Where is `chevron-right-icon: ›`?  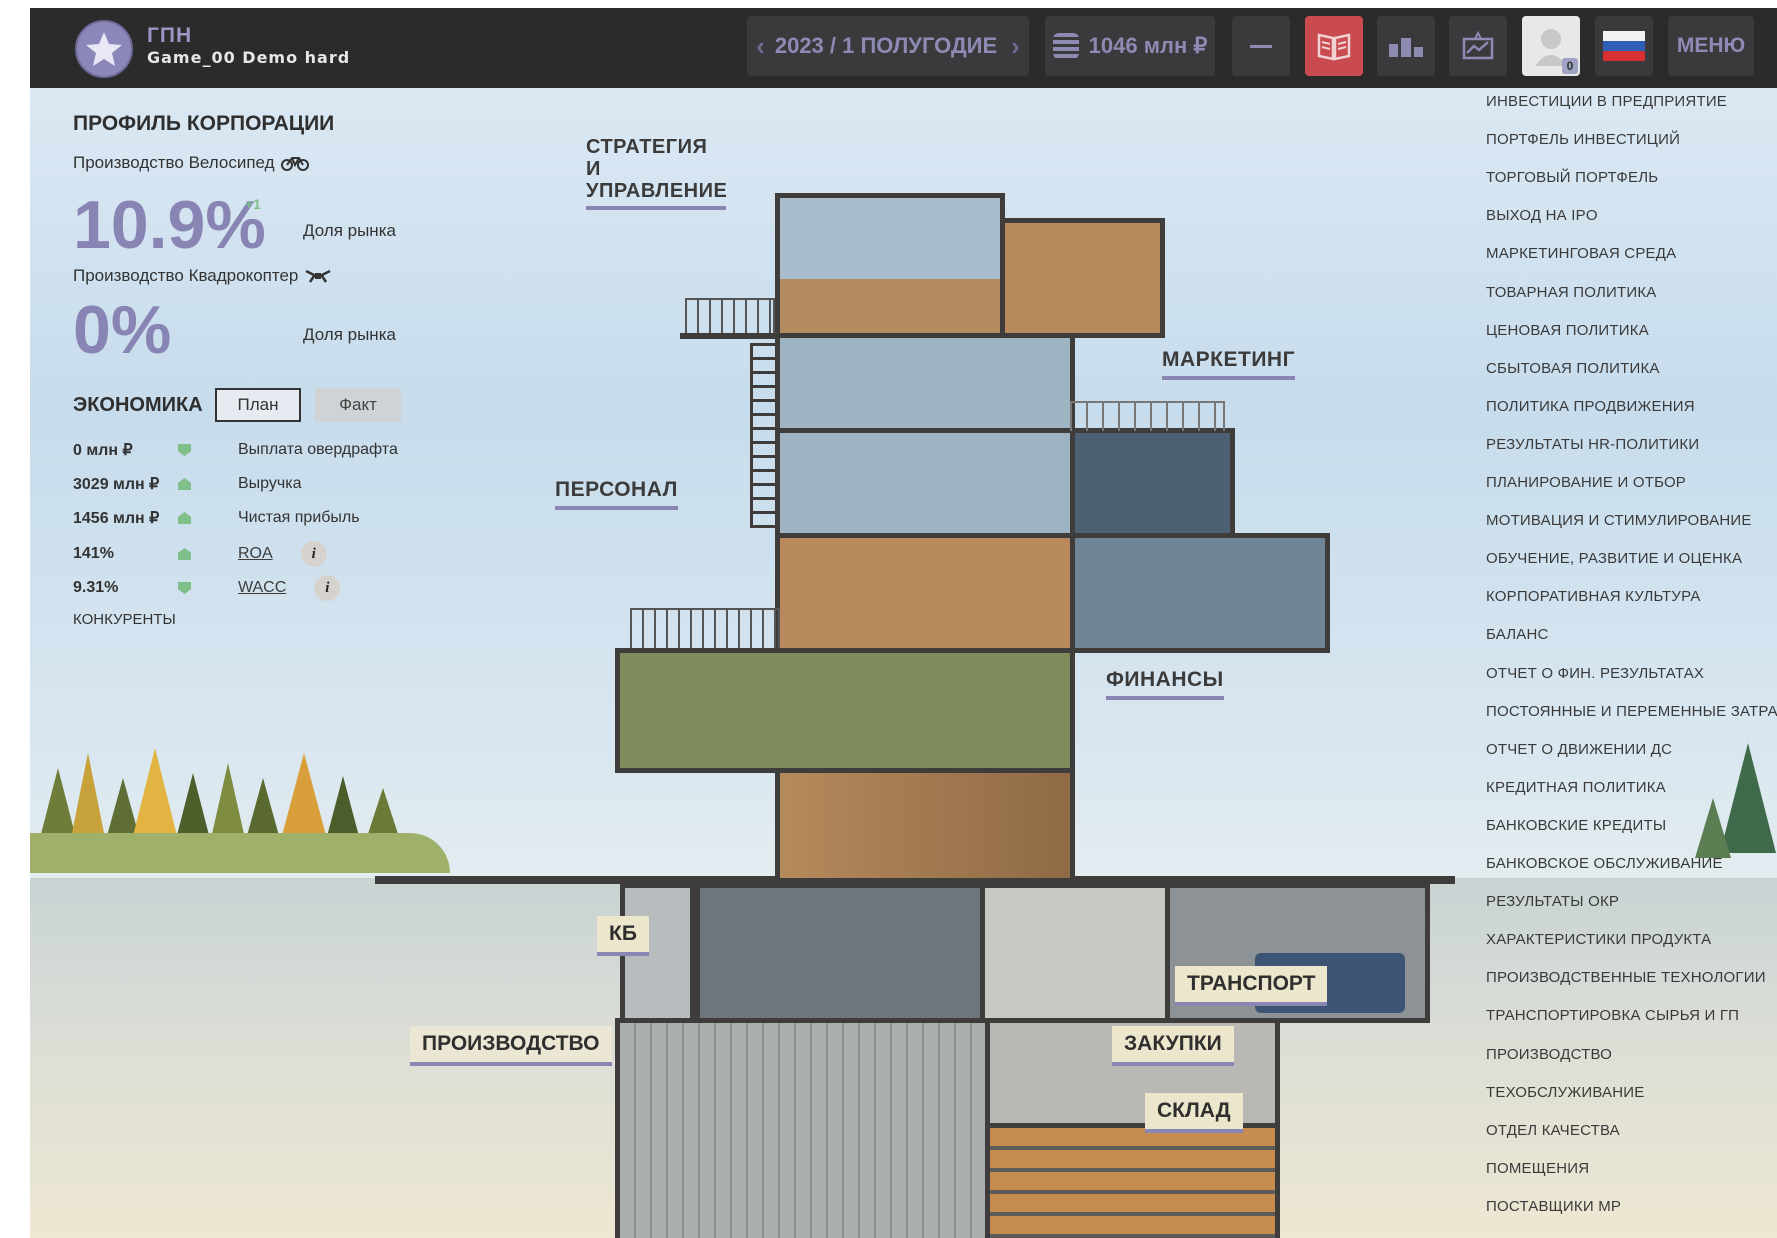 chevron-right-icon: › is located at coordinates (1015, 46).